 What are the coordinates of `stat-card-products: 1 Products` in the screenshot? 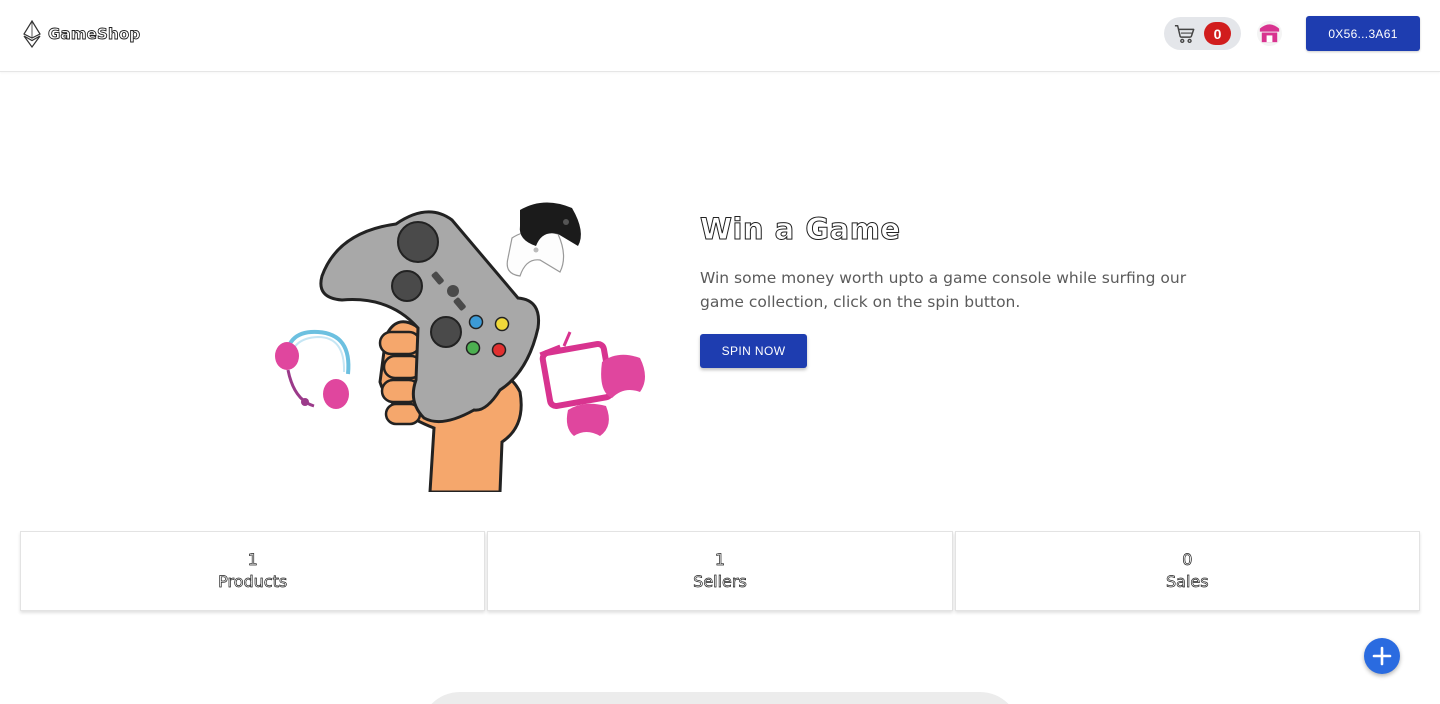 It's located at (253, 571).